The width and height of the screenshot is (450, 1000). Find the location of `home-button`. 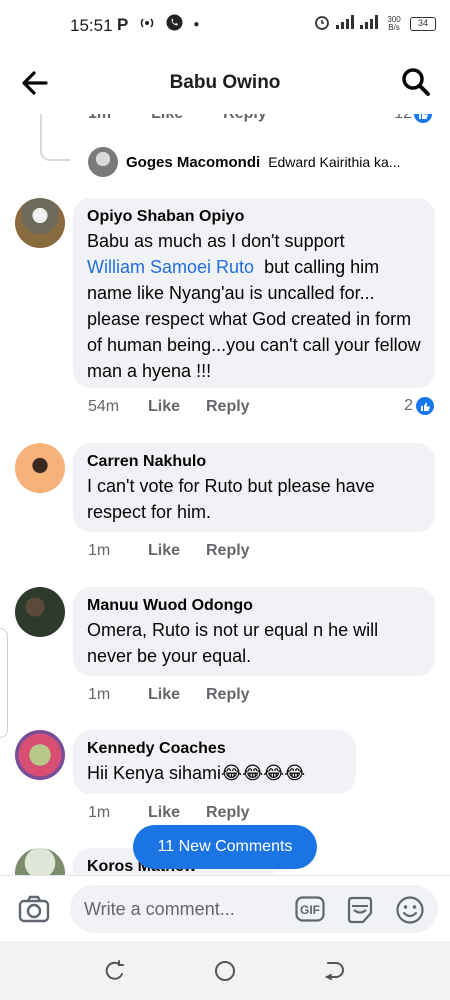

home-button is located at coordinates (225, 971).